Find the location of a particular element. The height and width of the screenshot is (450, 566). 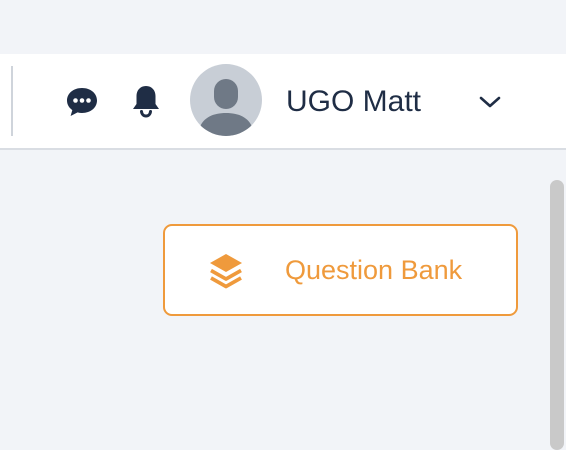

chat-button is located at coordinates (82, 102).